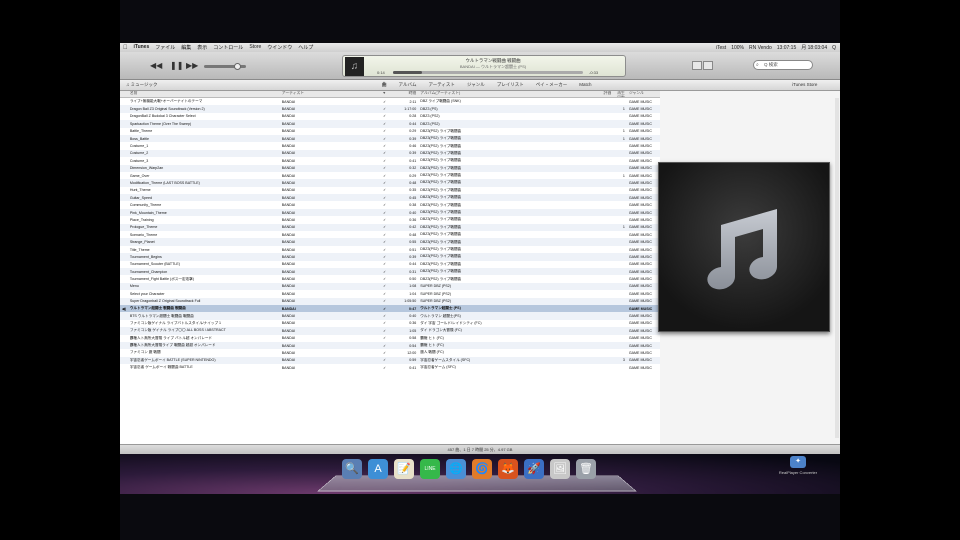 The height and width of the screenshot is (540, 960). Describe the element at coordinates (406, 94) in the screenshot. I see `column-header-cell: 時間` at that location.